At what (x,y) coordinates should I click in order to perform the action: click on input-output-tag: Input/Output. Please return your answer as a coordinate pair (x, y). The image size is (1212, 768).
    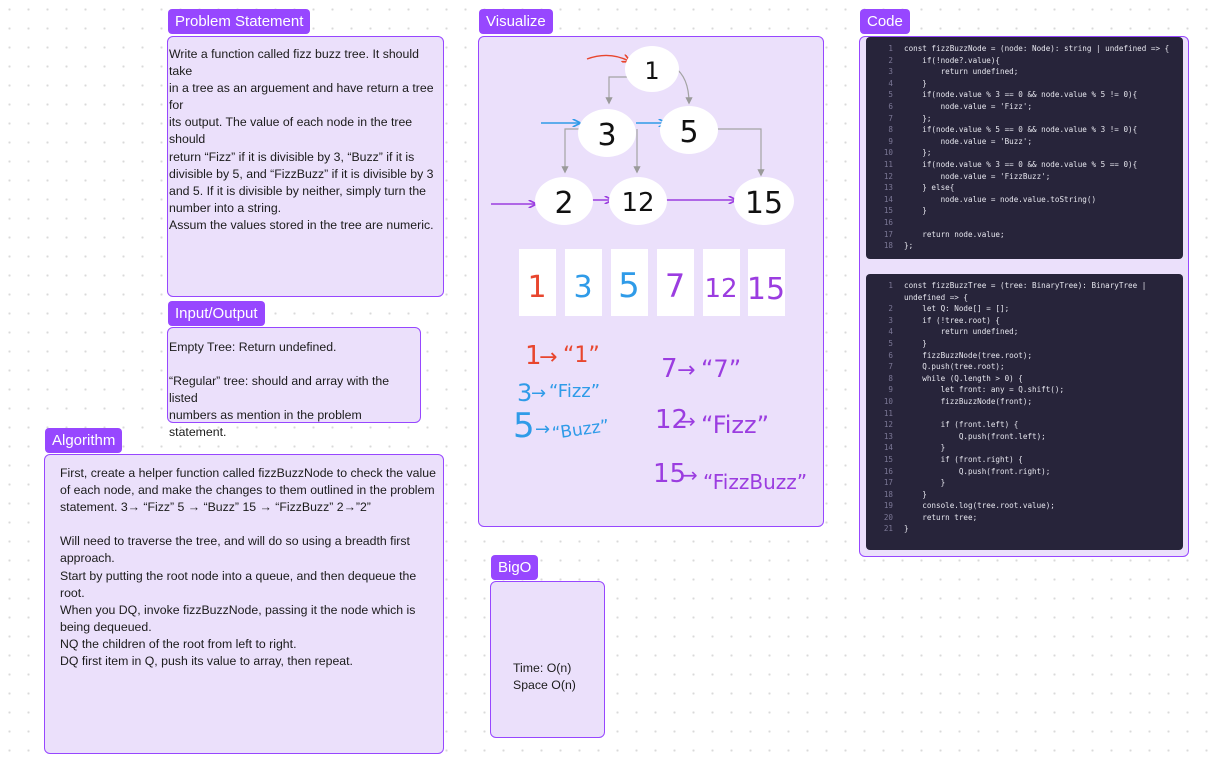
    Looking at the image, I should click on (216, 313).